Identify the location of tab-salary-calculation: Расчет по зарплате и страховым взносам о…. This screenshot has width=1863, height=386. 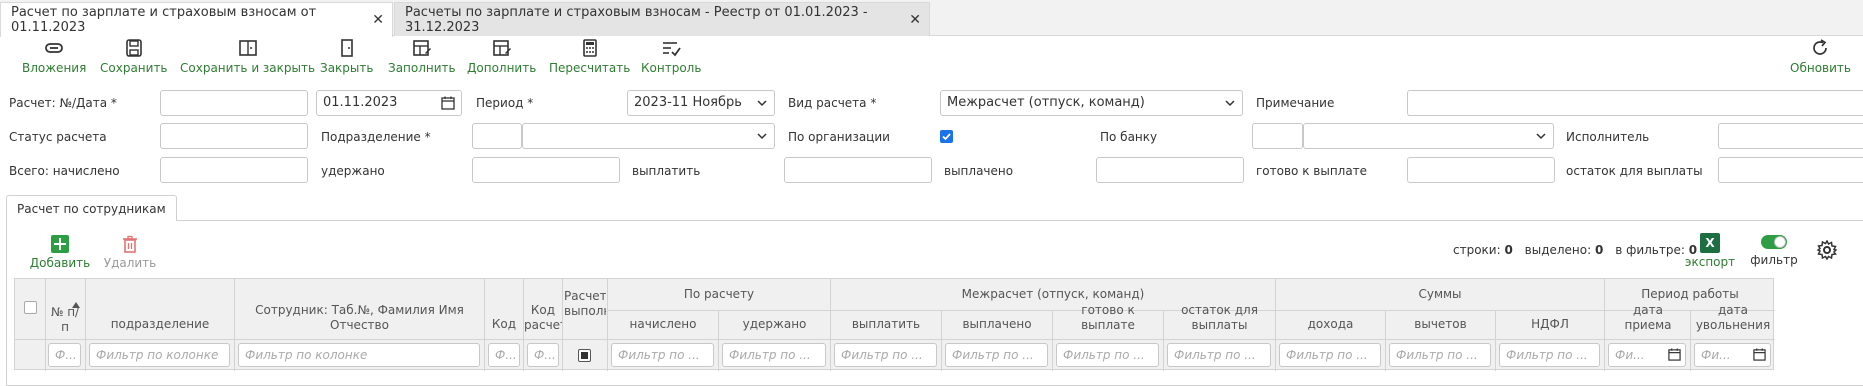
(196, 19).